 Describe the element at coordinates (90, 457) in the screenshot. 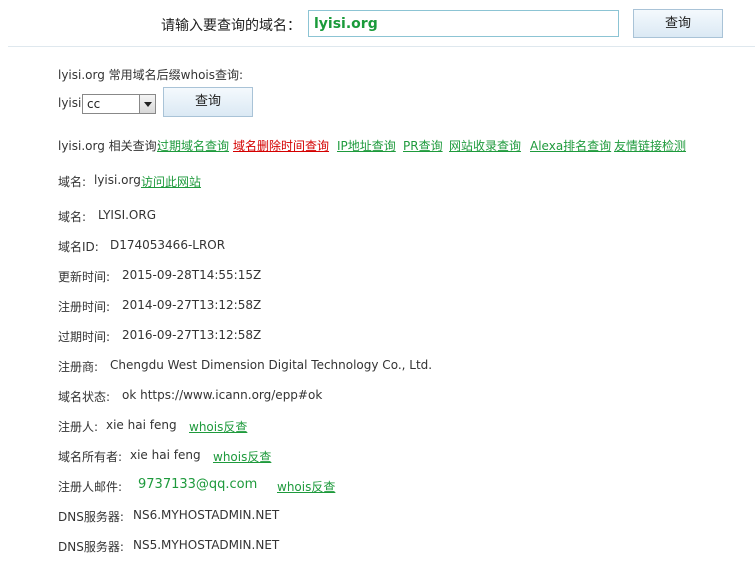

I see `whois-owner-label: 域名所有者:` at that location.